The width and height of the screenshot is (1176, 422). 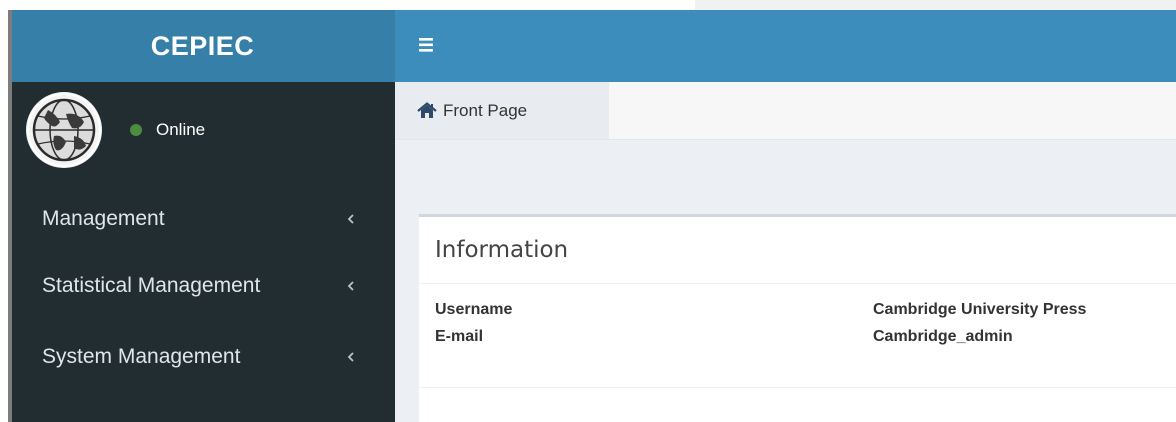 What do you see at coordinates (594, 5) in the screenshot?
I see `window-top-edge` at bounding box center [594, 5].